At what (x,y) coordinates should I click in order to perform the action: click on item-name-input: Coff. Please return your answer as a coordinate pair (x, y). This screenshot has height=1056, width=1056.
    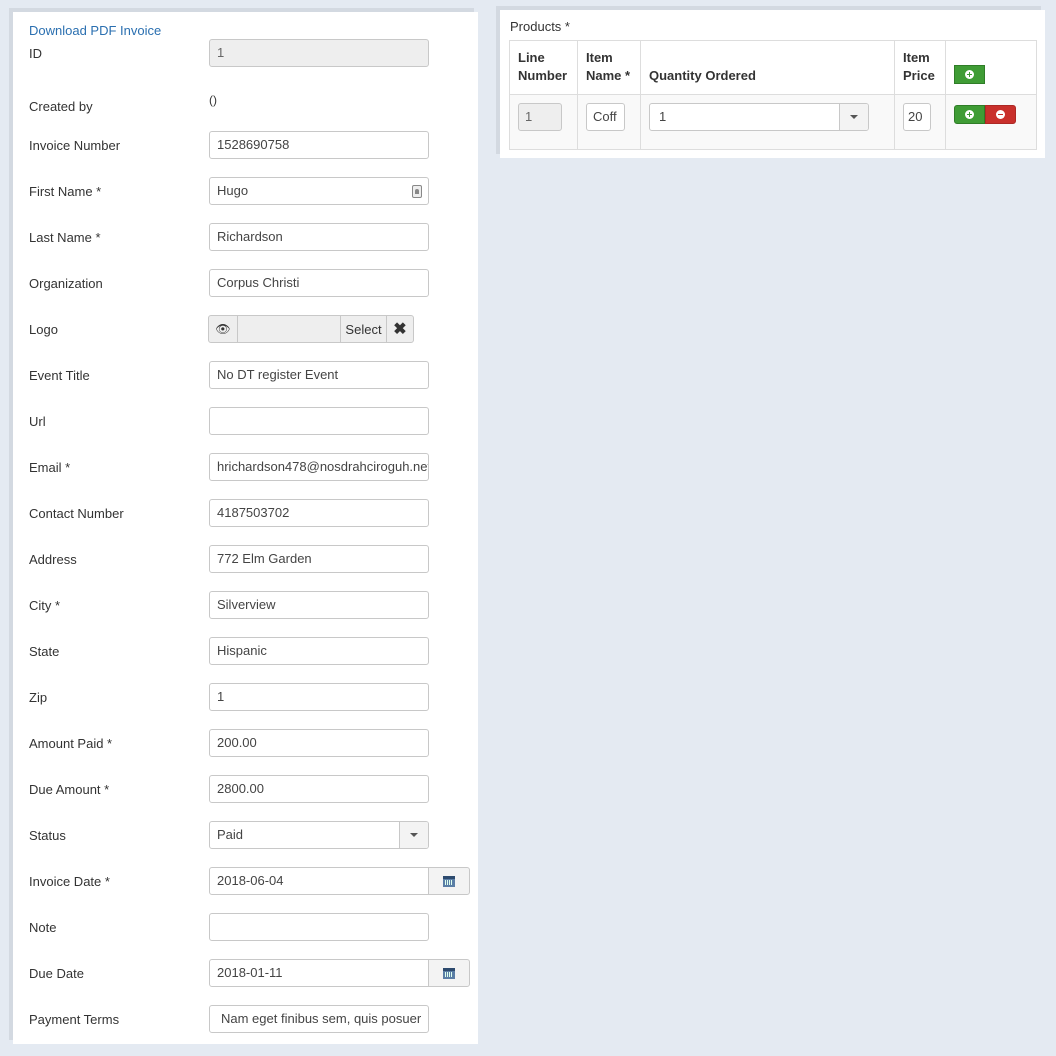
    Looking at the image, I should click on (605, 117).